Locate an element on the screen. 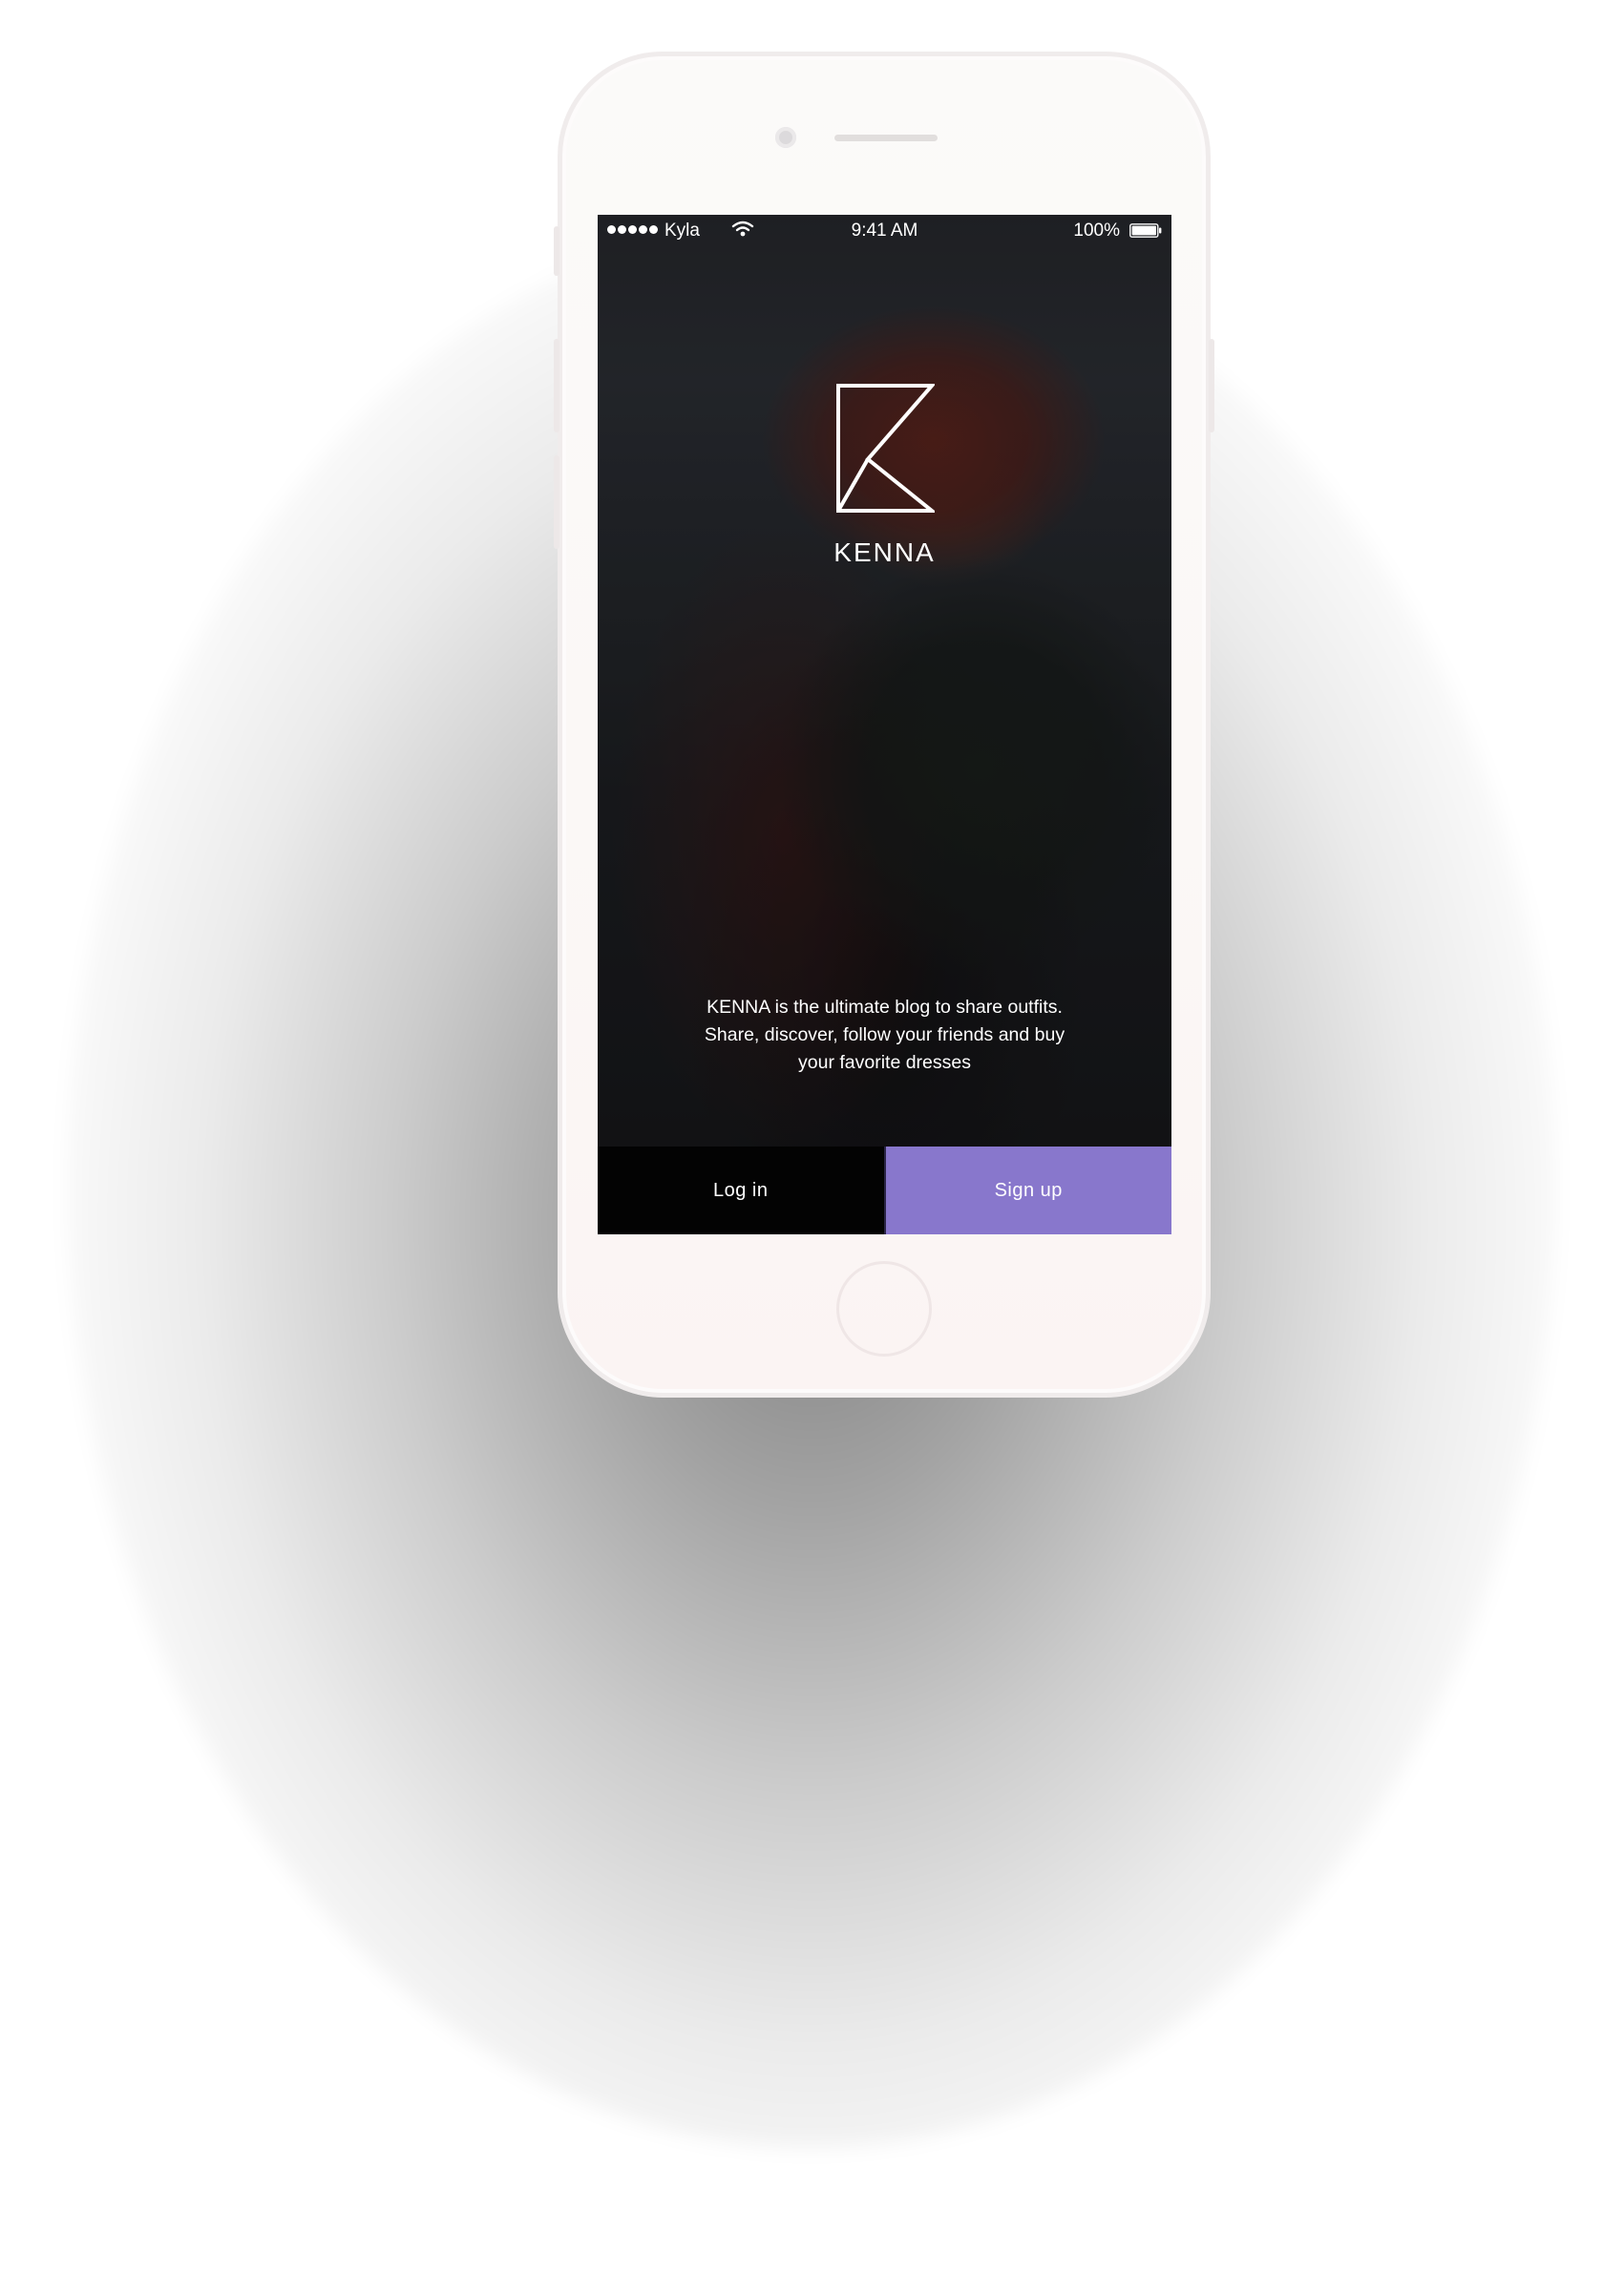 Image resolution: width=1624 pixels, height=2273 pixels. home-button is located at coordinates (884, 1309).